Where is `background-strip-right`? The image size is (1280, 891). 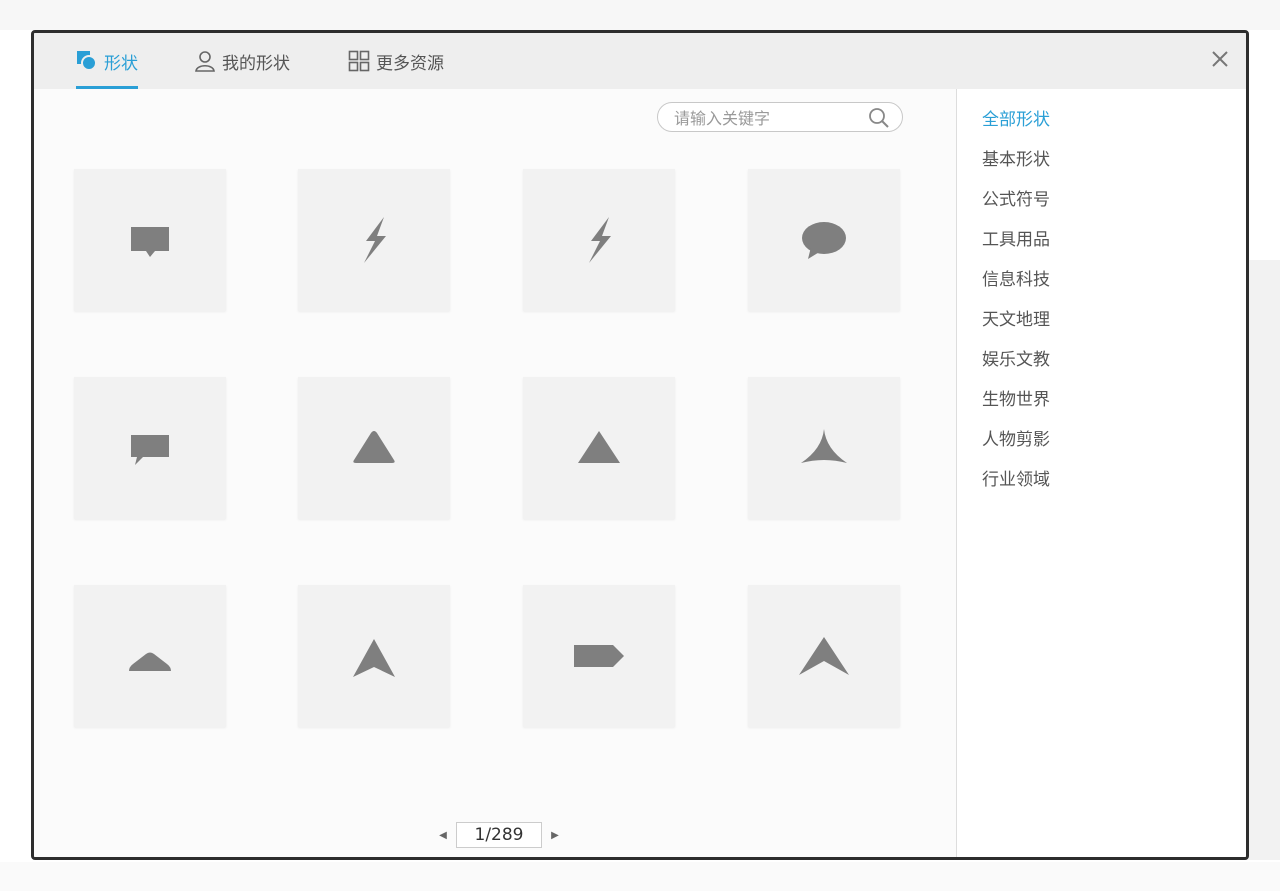 background-strip-right is located at coordinates (1262, 560).